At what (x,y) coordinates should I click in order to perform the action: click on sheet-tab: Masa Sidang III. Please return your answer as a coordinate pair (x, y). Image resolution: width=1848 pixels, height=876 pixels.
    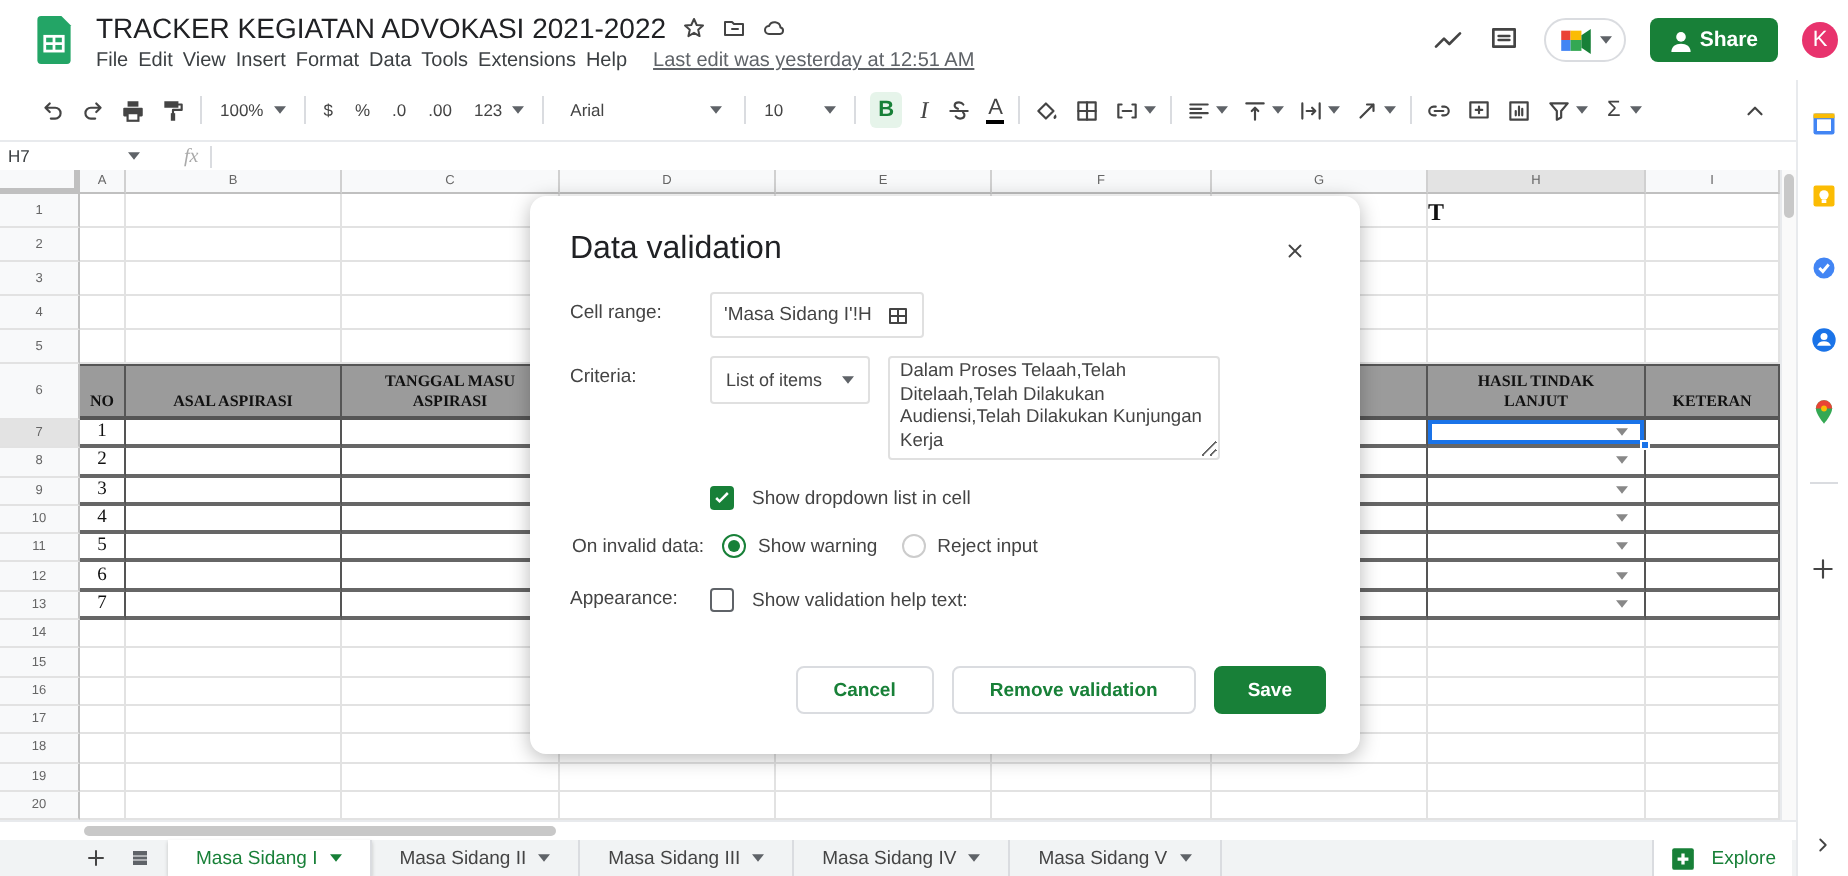
    Looking at the image, I should click on (687, 858).